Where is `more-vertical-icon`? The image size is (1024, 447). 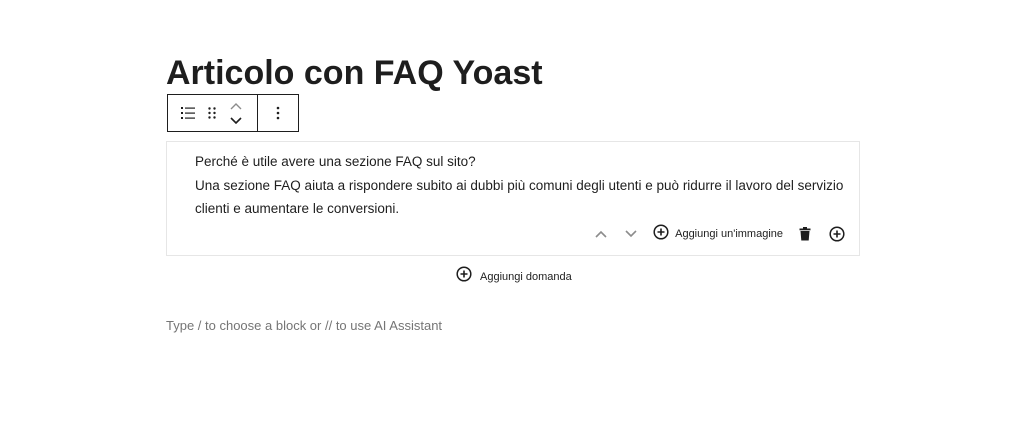
more-vertical-icon is located at coordinates (278, 113).